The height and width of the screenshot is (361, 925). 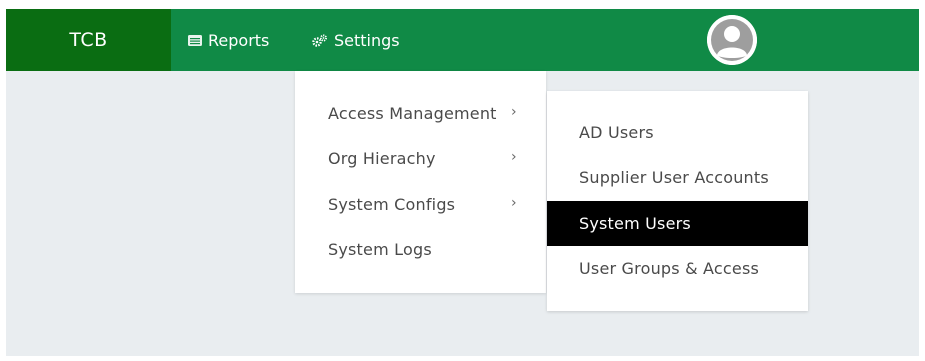 I want to click on menu-item-label: Access Management, so click(x=412, y=113).